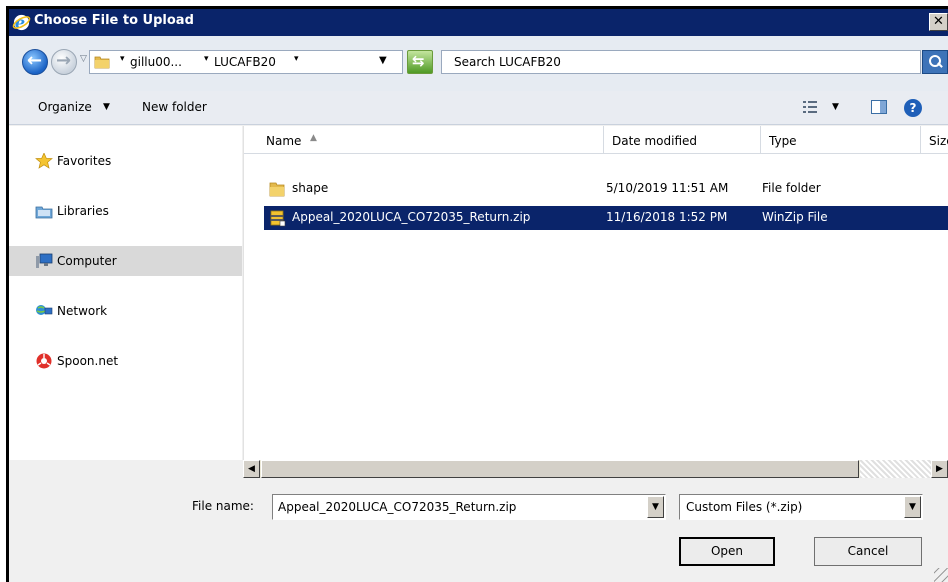 The image size is (948, 582). I want to click on breadcrumb-item: LUCAFB20, so click(245, 62).